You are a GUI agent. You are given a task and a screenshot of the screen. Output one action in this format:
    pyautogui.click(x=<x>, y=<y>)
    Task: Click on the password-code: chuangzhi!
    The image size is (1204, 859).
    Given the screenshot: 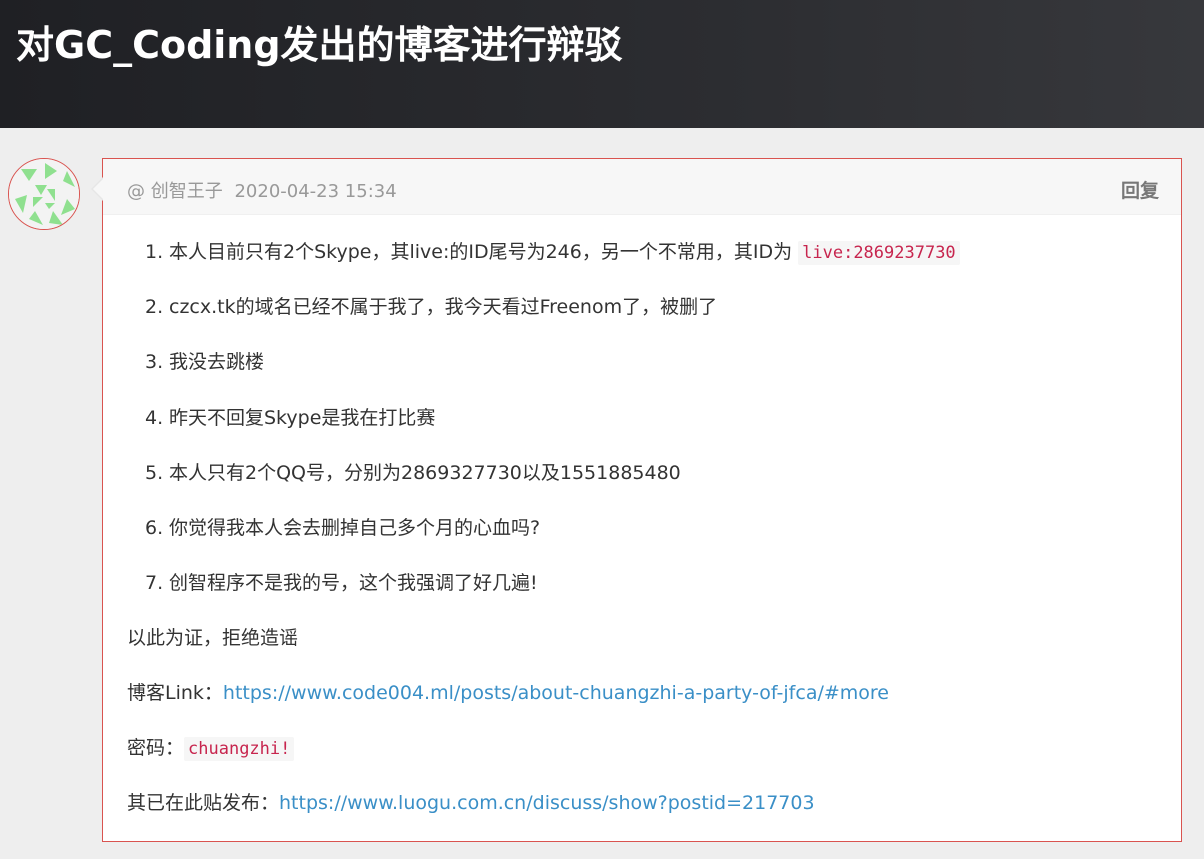 What is the action you would take?
    pyautogui.click(x=239, y=749)
    